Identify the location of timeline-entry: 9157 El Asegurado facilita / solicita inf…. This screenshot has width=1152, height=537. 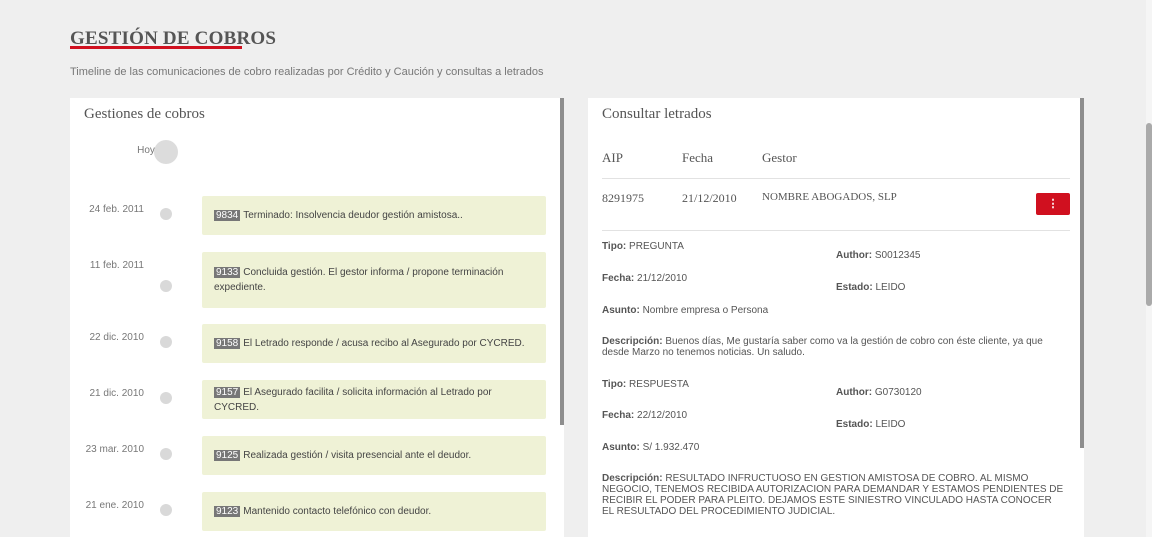
(374, 399).